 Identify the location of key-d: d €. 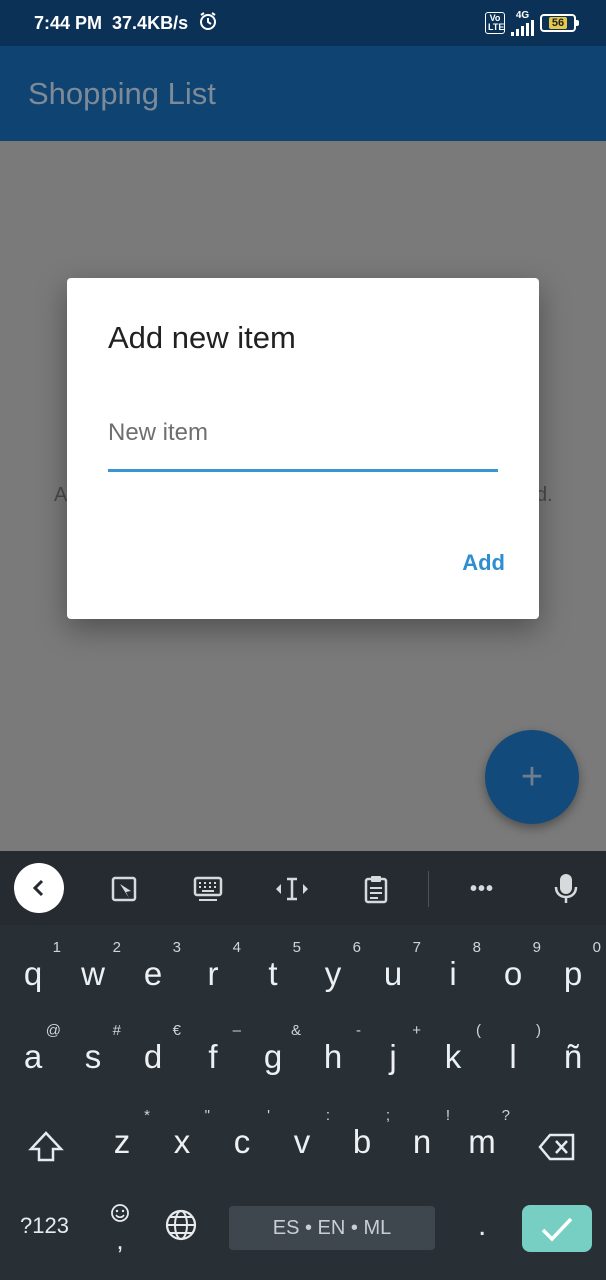
(153, 1049).